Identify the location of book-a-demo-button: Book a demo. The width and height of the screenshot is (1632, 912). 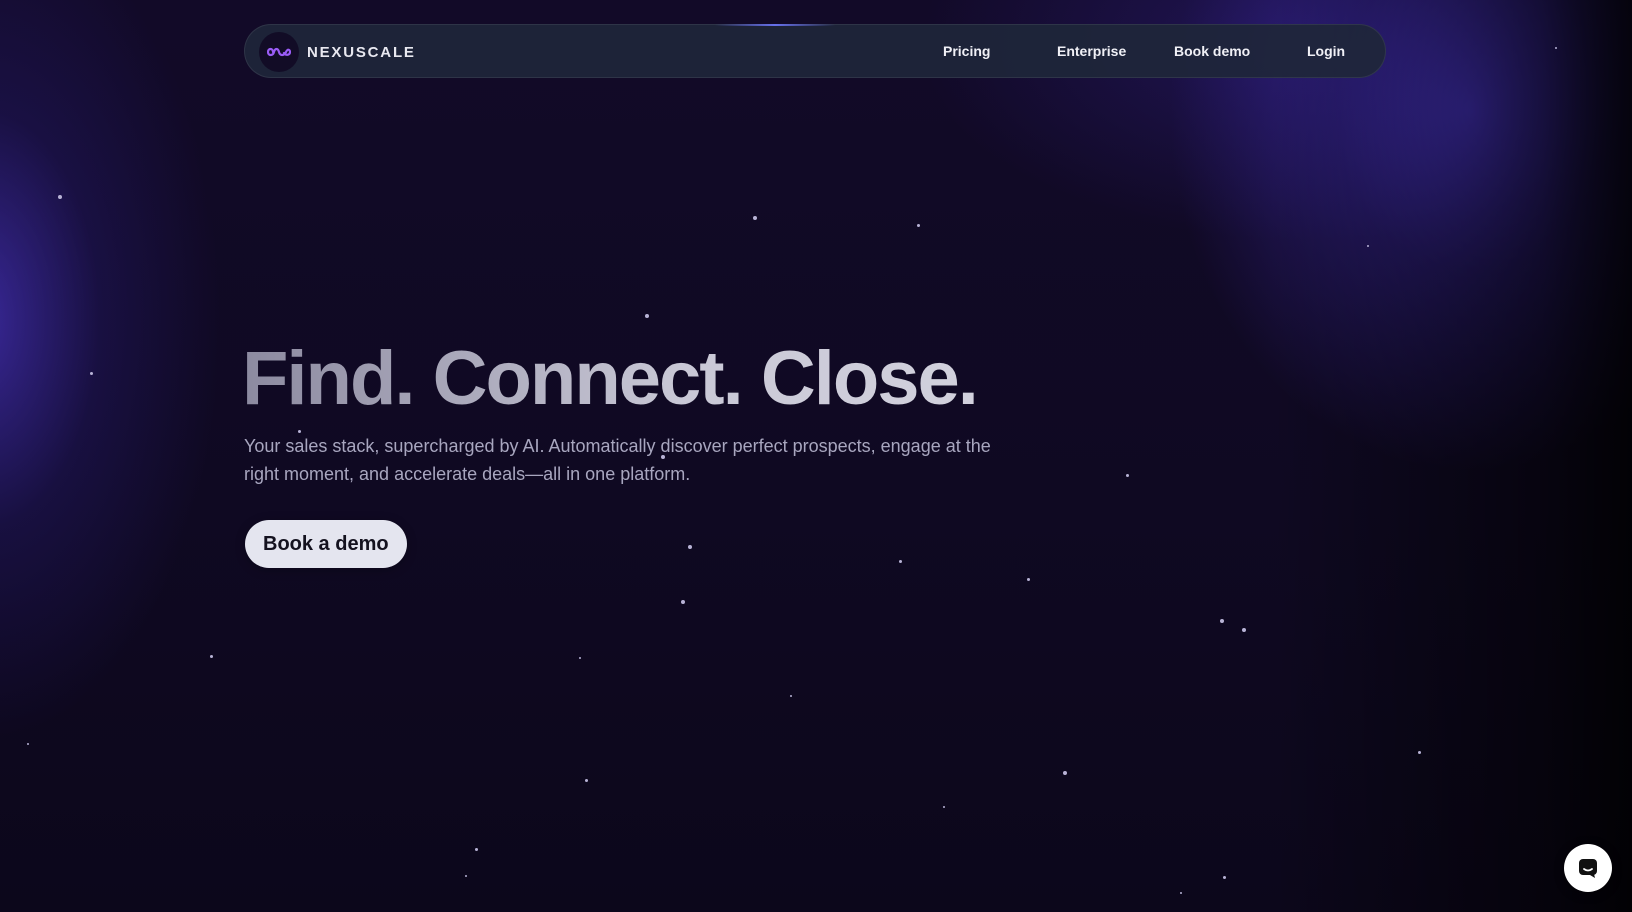
(326, 544).